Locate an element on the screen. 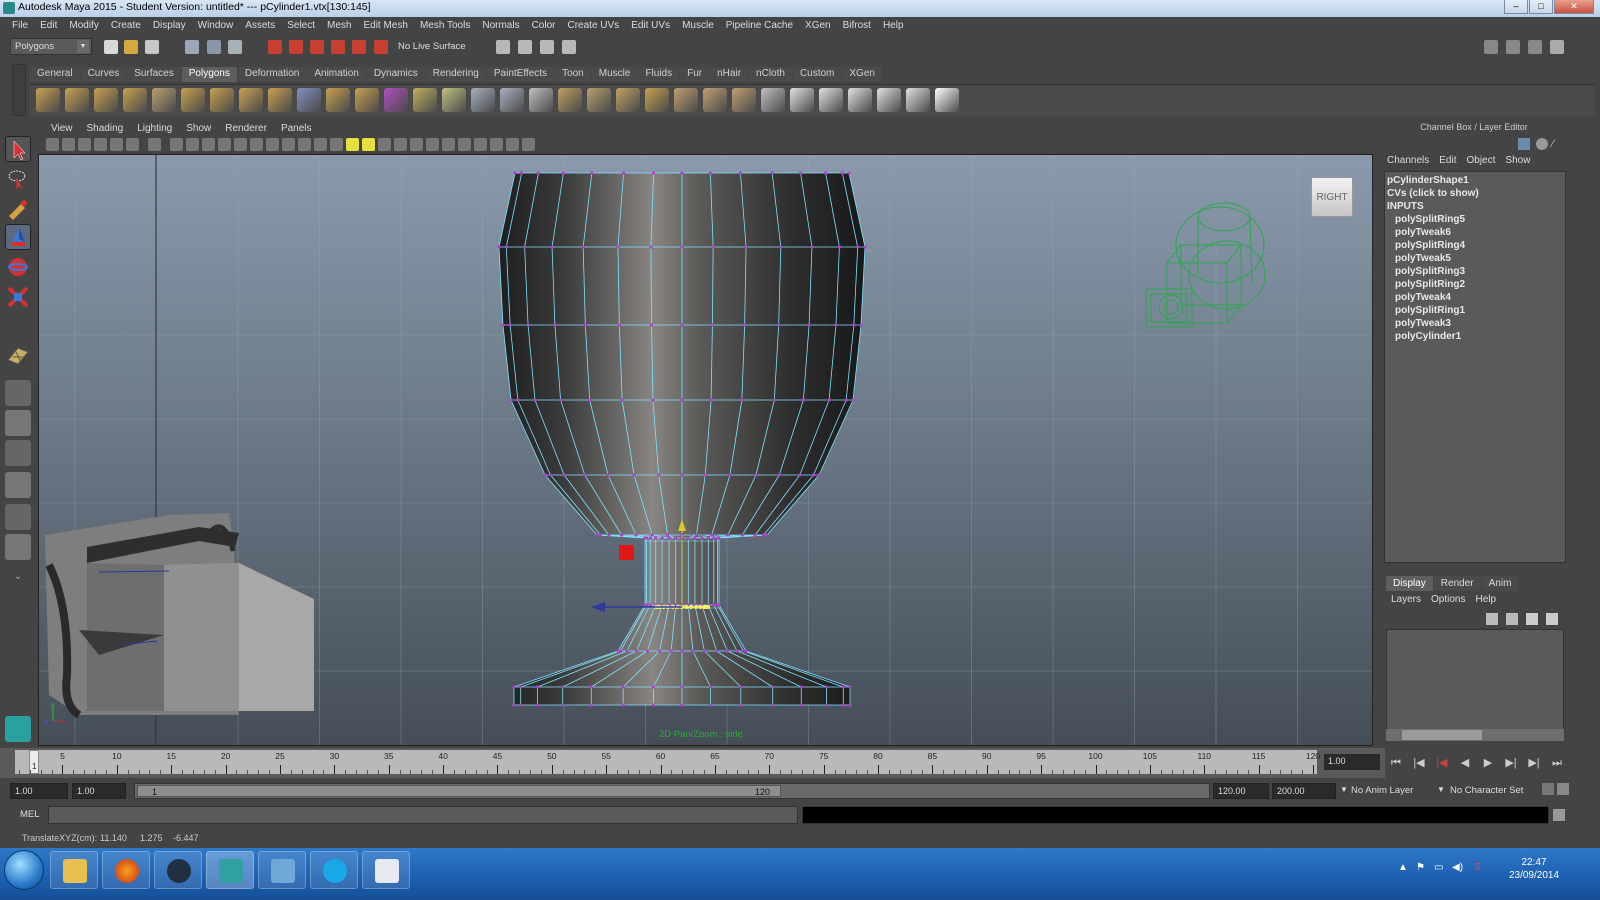 The height and width of the screenshot is (900, 1600). play-backward-icon: ◀ is located at coordinates (1465, 763).